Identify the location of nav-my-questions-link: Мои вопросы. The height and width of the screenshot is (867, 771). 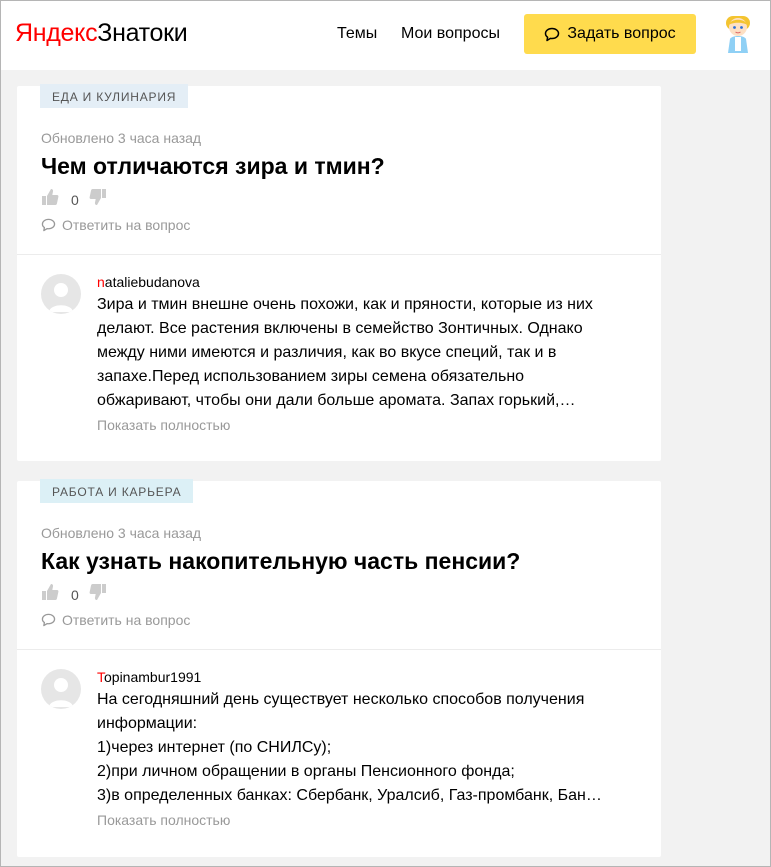
(450, 34).